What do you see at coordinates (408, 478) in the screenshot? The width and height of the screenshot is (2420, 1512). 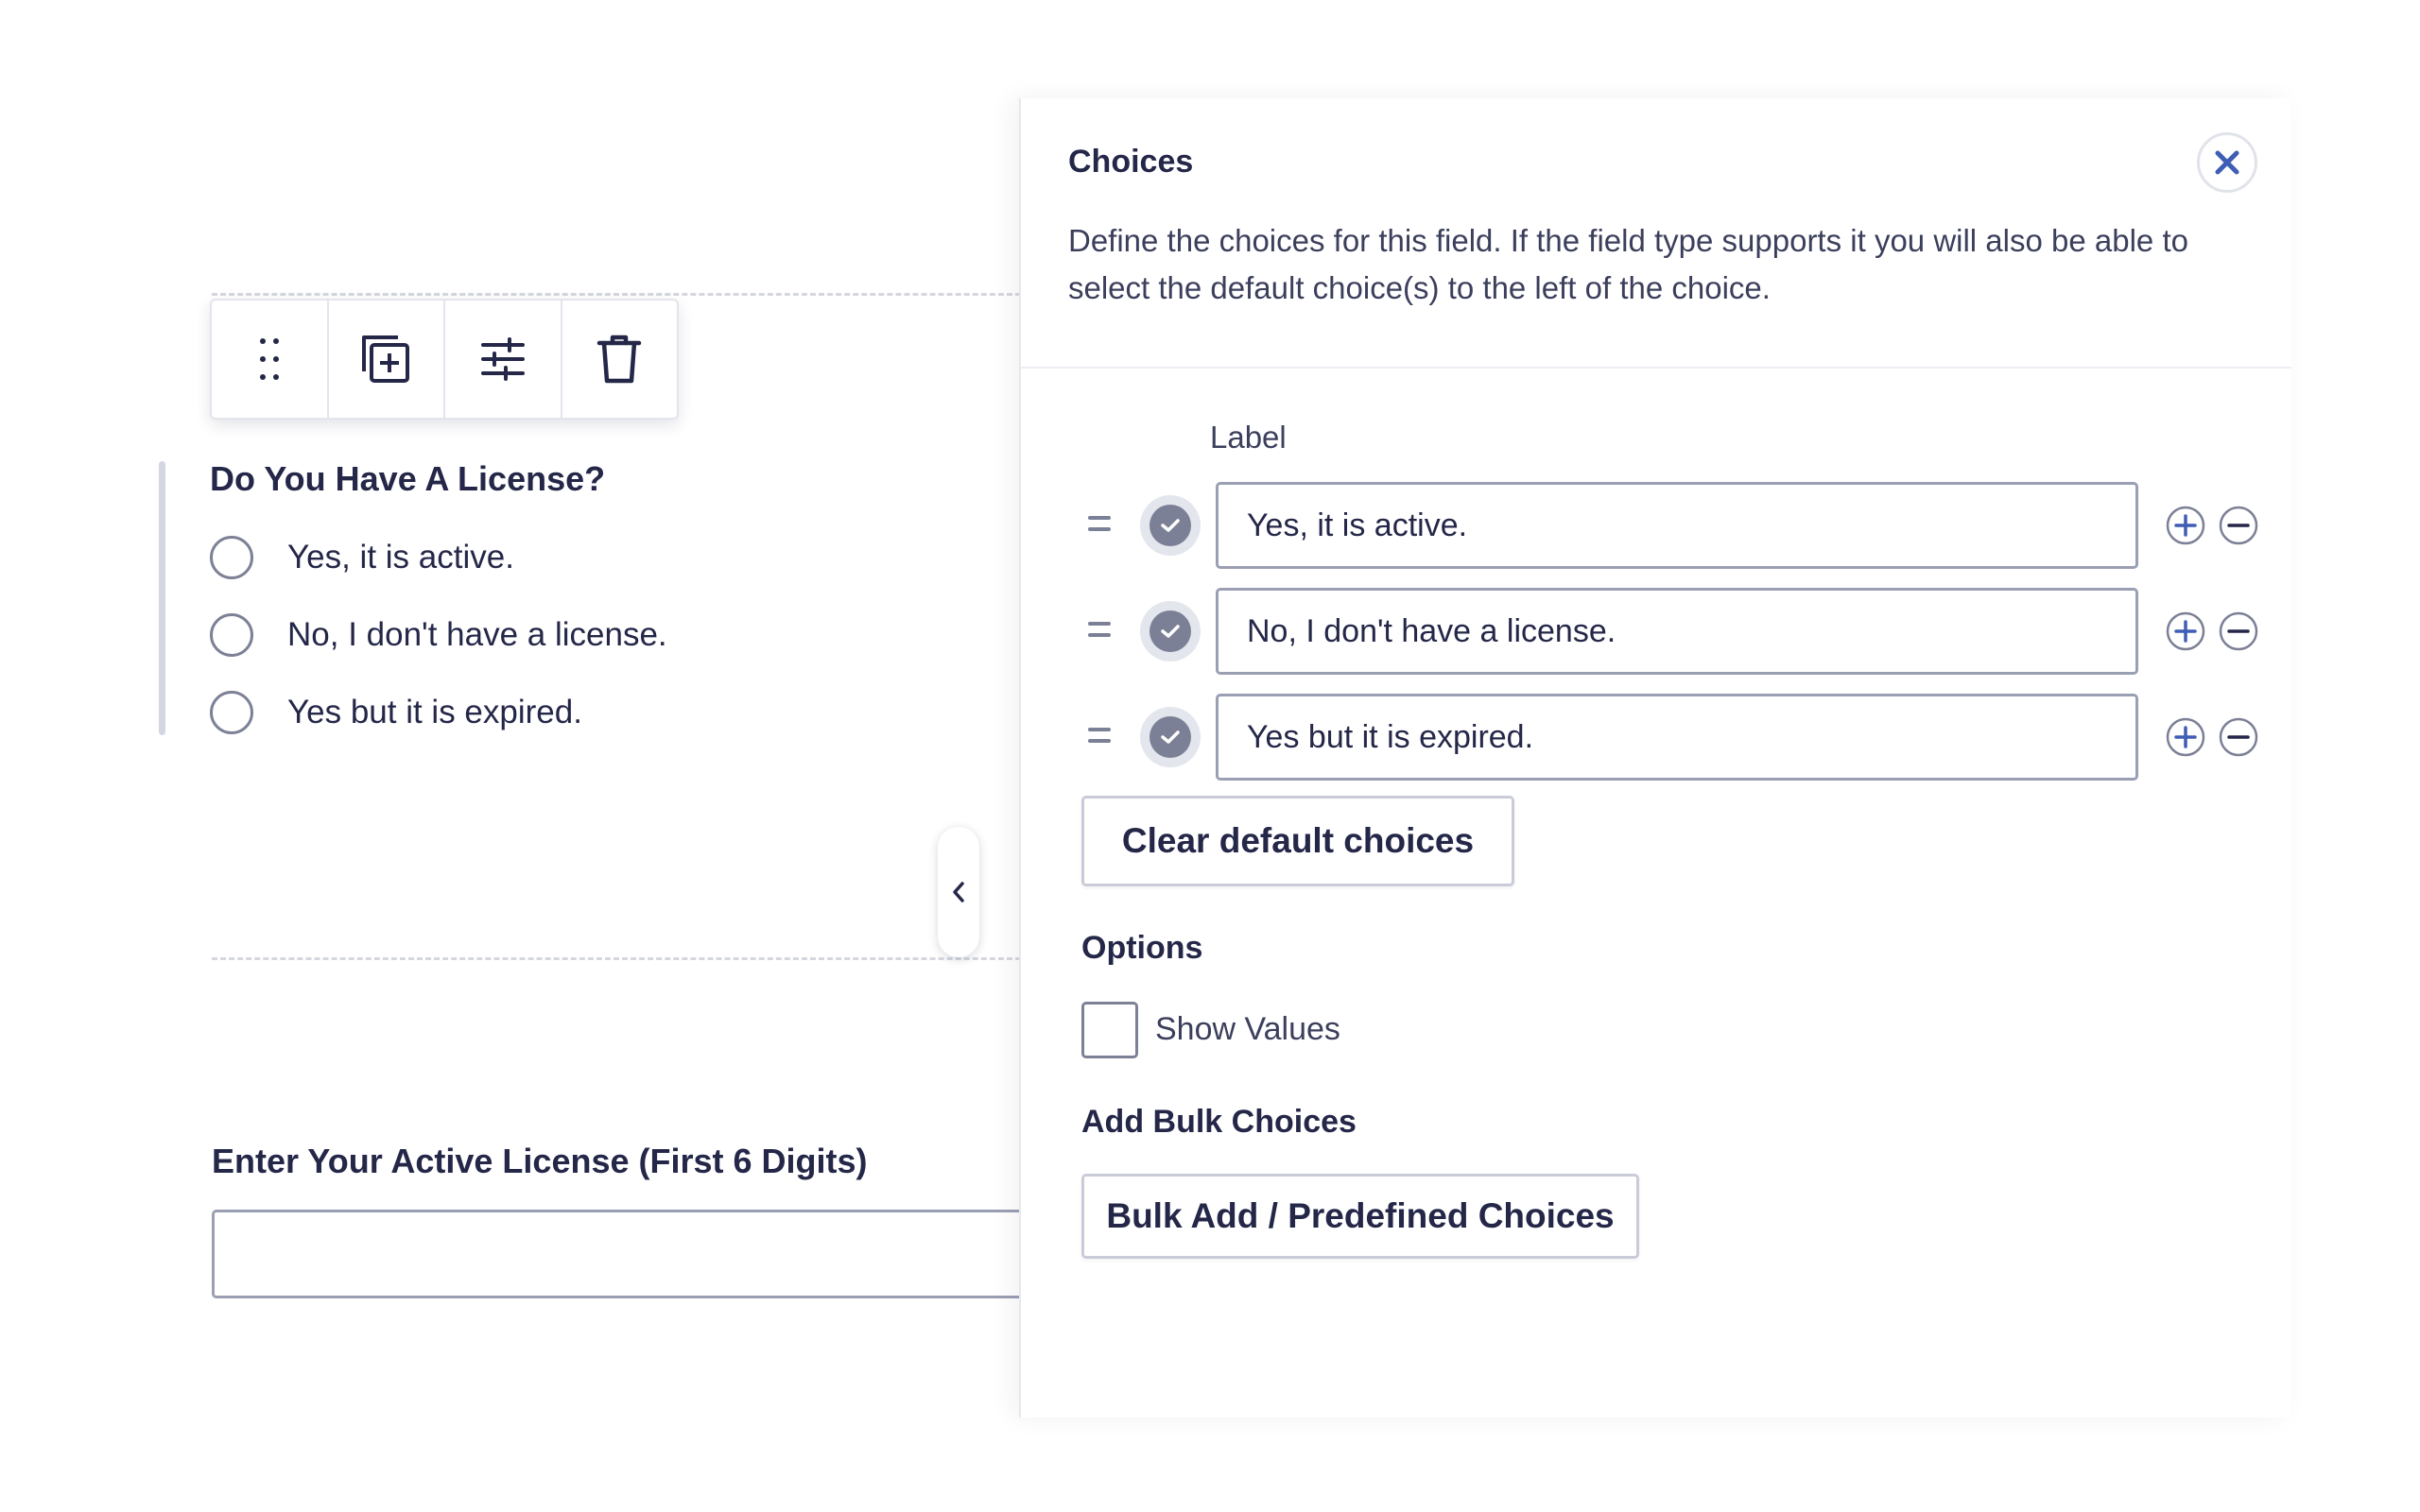 I see `field-label: Do You Have A License?` at bounding box center [408, 478].